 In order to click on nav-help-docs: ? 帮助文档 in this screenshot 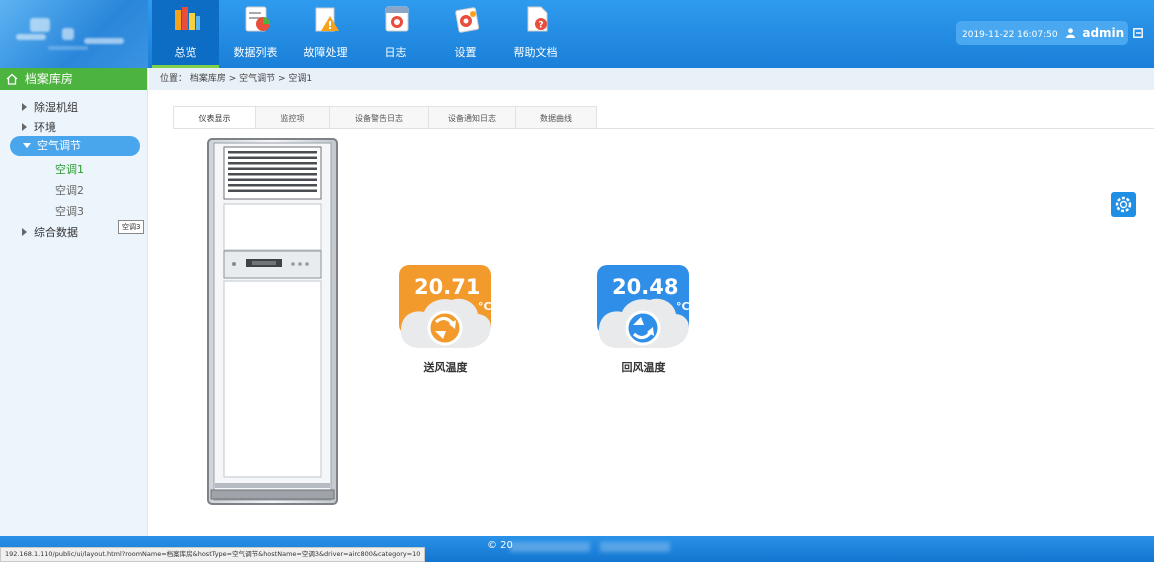, I will do `click(535, 34)`.